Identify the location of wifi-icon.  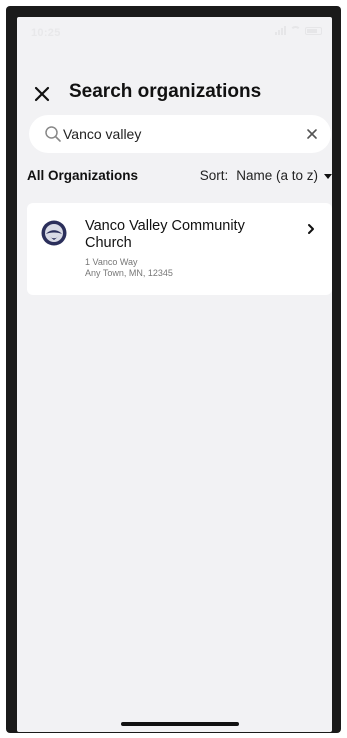
(295, 30).